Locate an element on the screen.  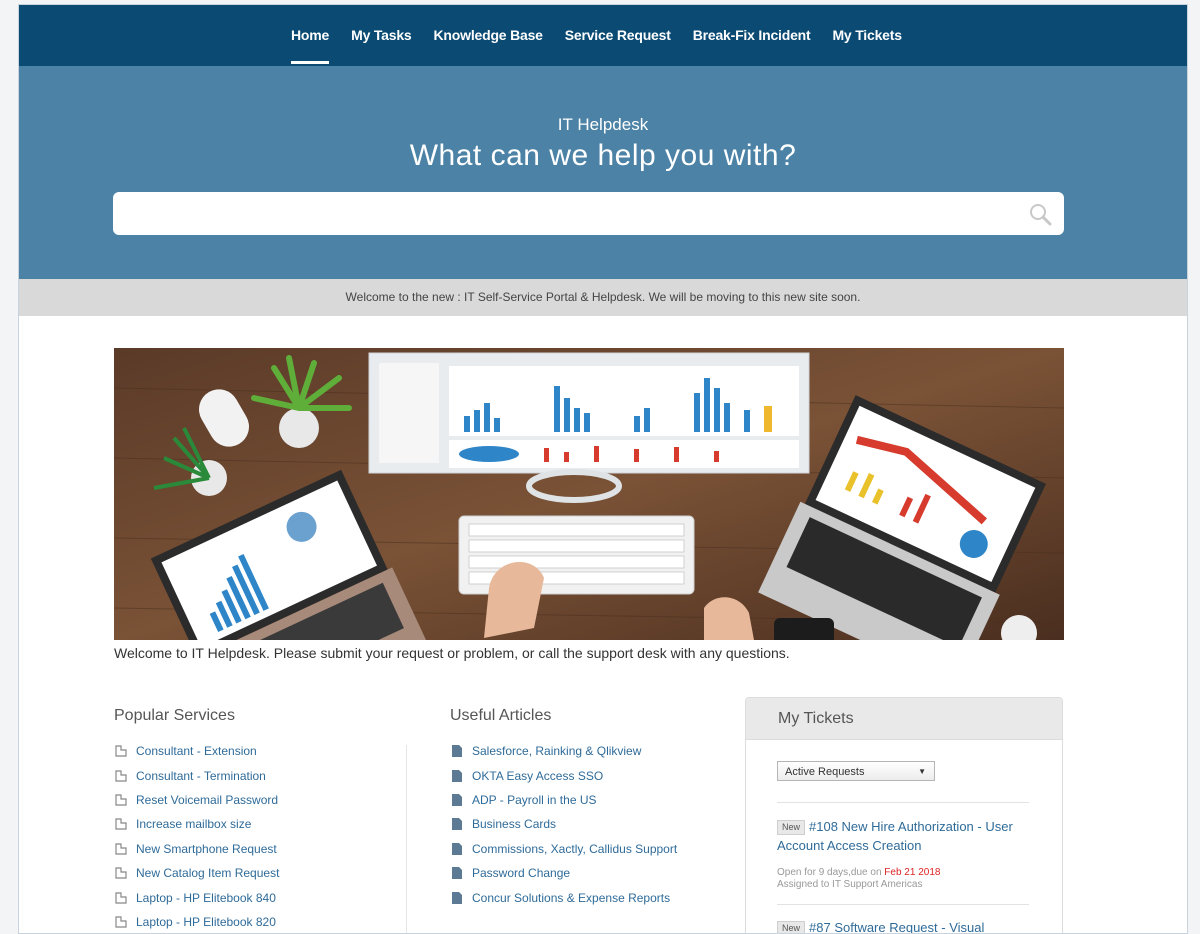
service-label: Consultant - Termination is located at coordinates (201, 775).